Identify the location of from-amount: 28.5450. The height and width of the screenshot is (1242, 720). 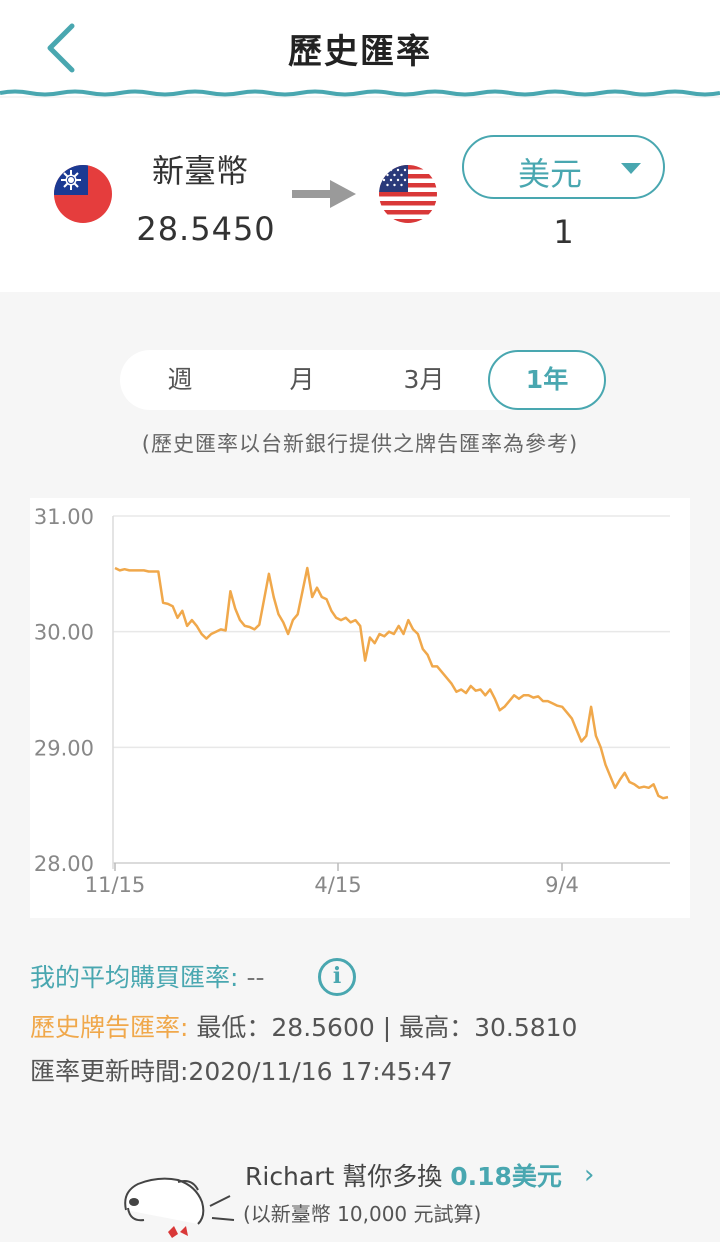
(206, 229).